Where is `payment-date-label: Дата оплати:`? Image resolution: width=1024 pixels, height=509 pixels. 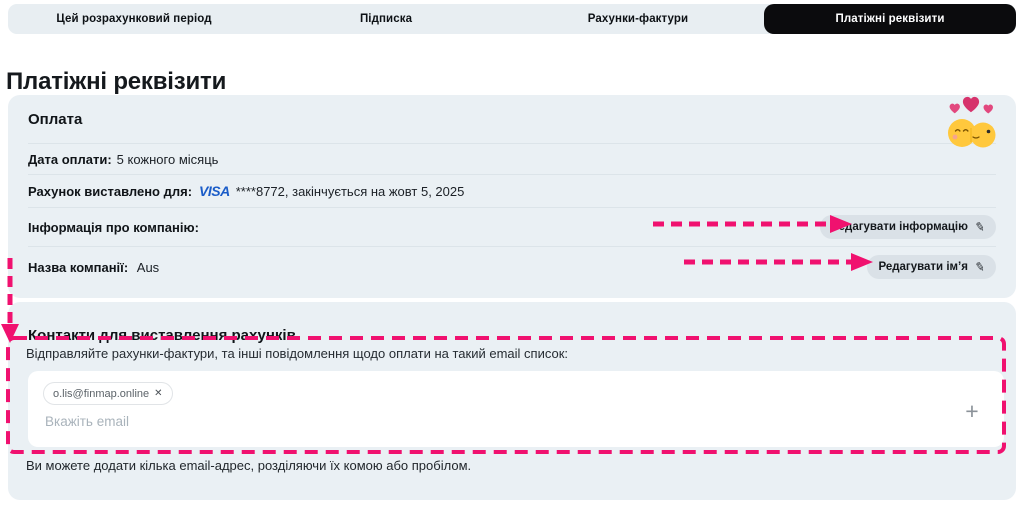 payment-date-label: Дата оплати: is located at coordinates (70, 159).